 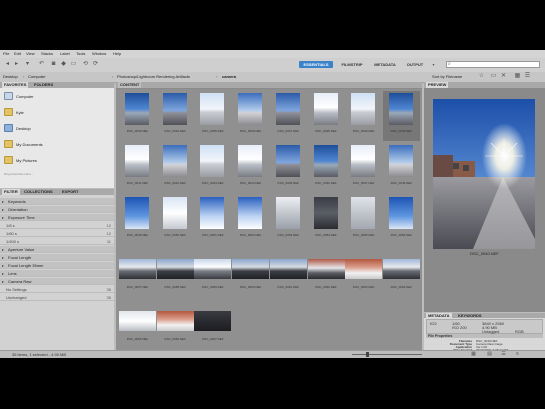 What do you see at coordinates (57, 97) in the screenshot?
I see `favorite-item: Computer` at bounding box center [57, 97].